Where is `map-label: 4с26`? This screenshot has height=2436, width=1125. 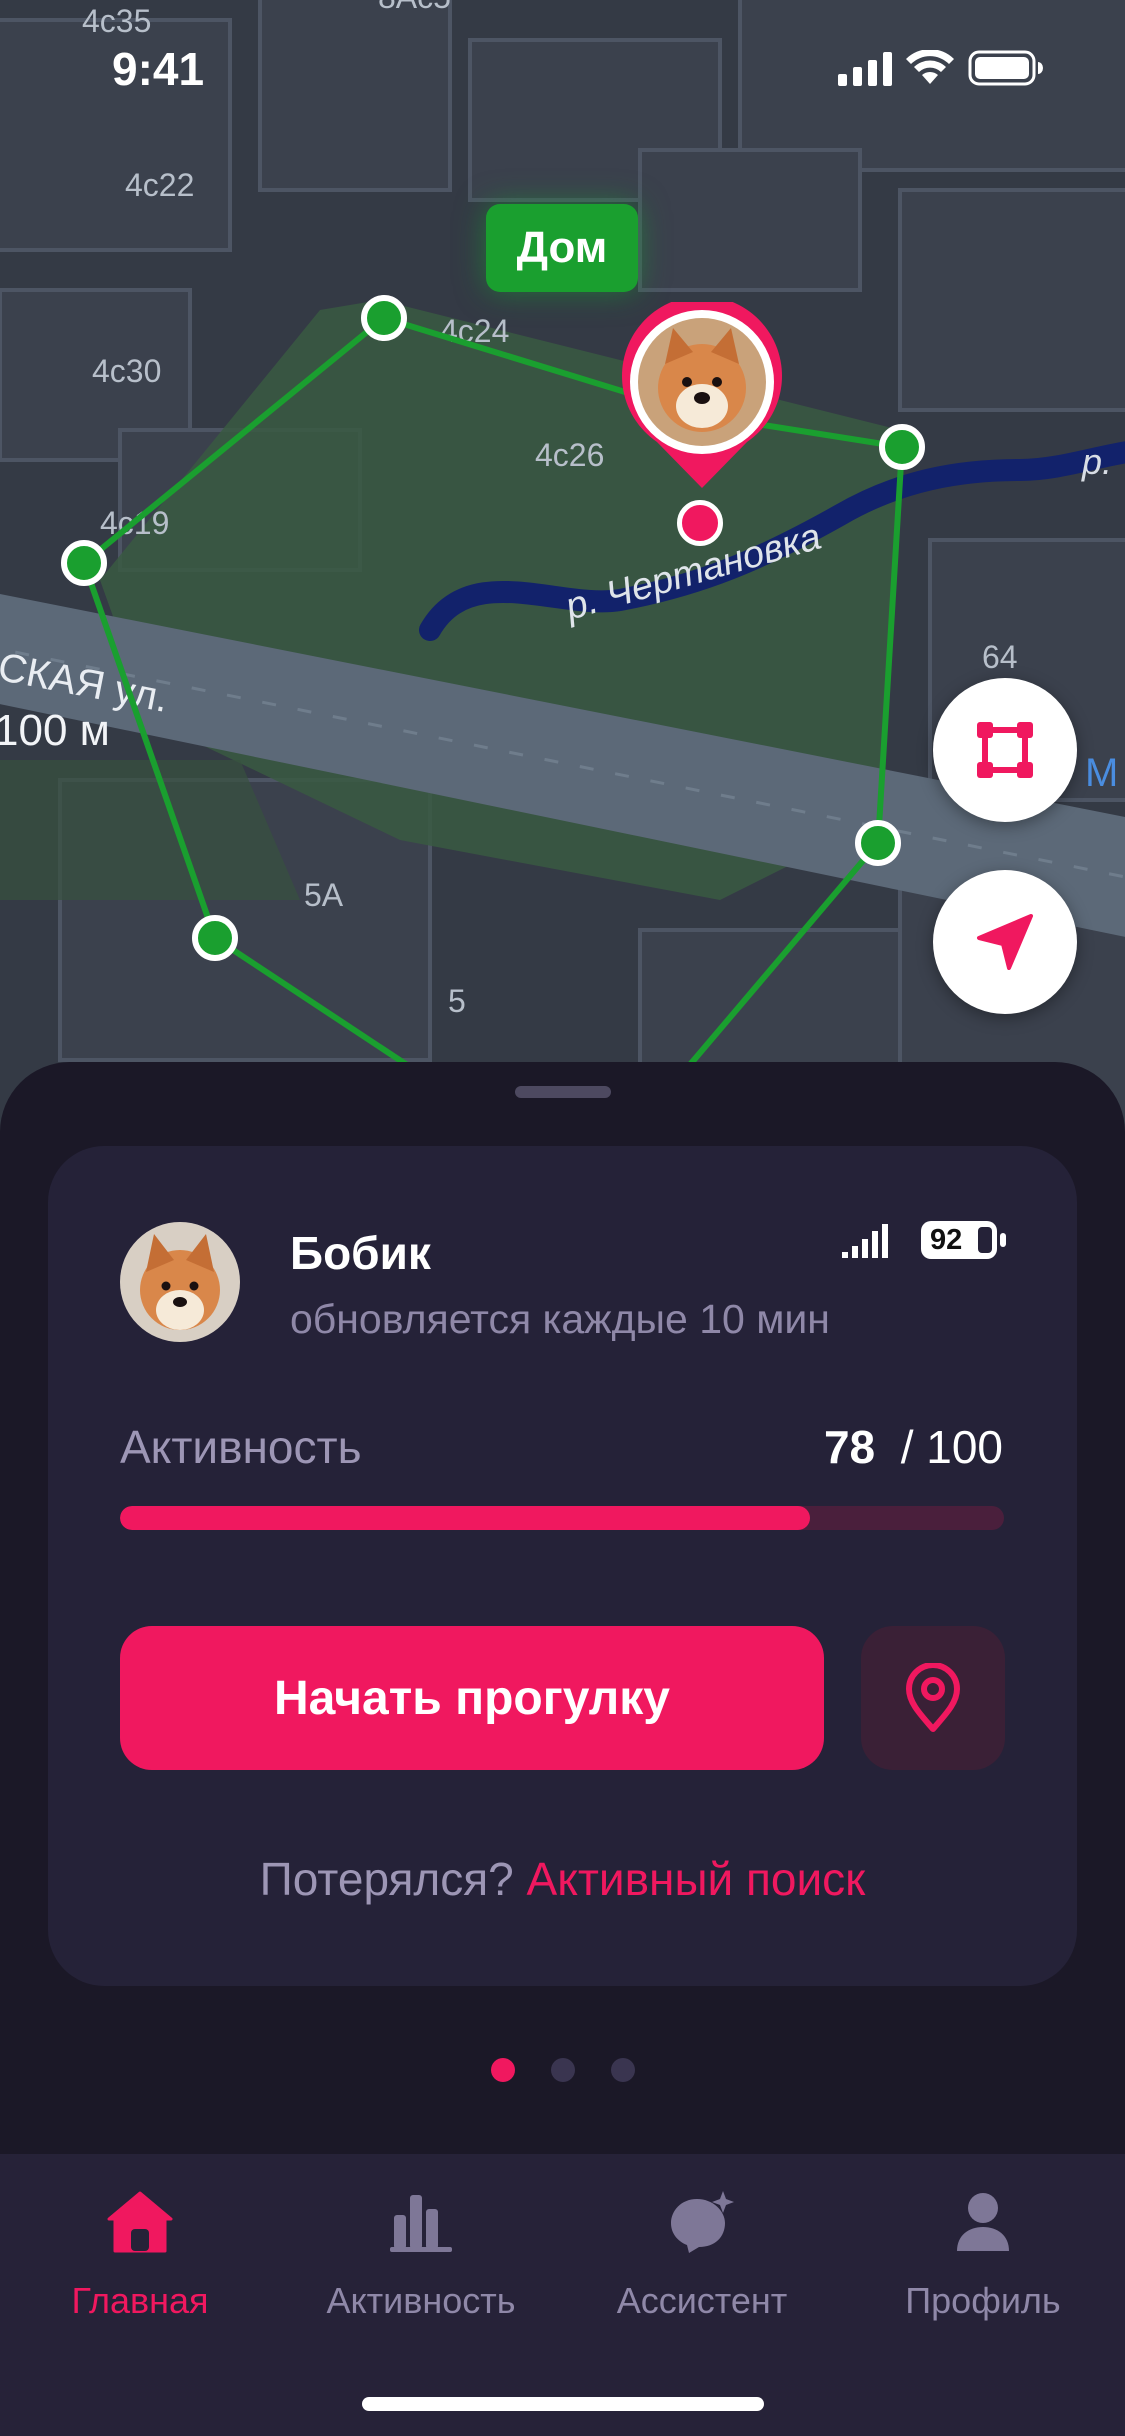
map-label: 4с26 is located at coordinates (569, 455).